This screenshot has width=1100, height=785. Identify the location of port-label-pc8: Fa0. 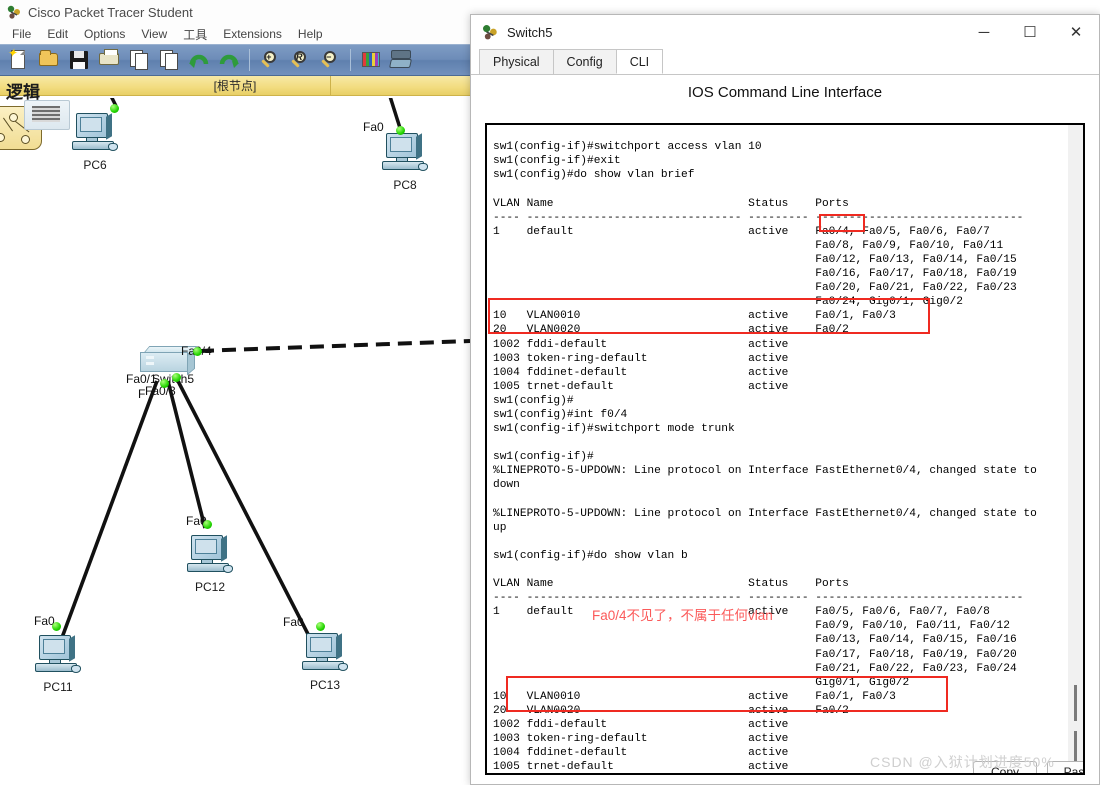
(373, 127).